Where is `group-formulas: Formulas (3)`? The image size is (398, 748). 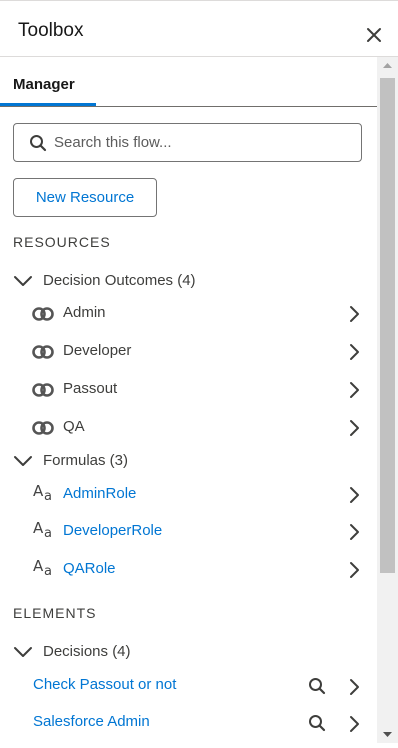 group-formulas: Formulas (3) is located at coordinates (188, 463).